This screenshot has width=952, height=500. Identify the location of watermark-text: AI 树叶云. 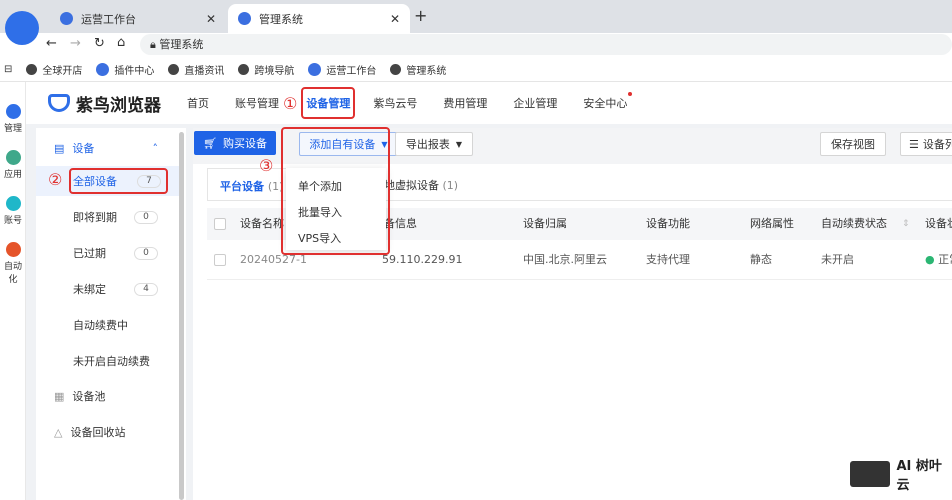
(919, 476).